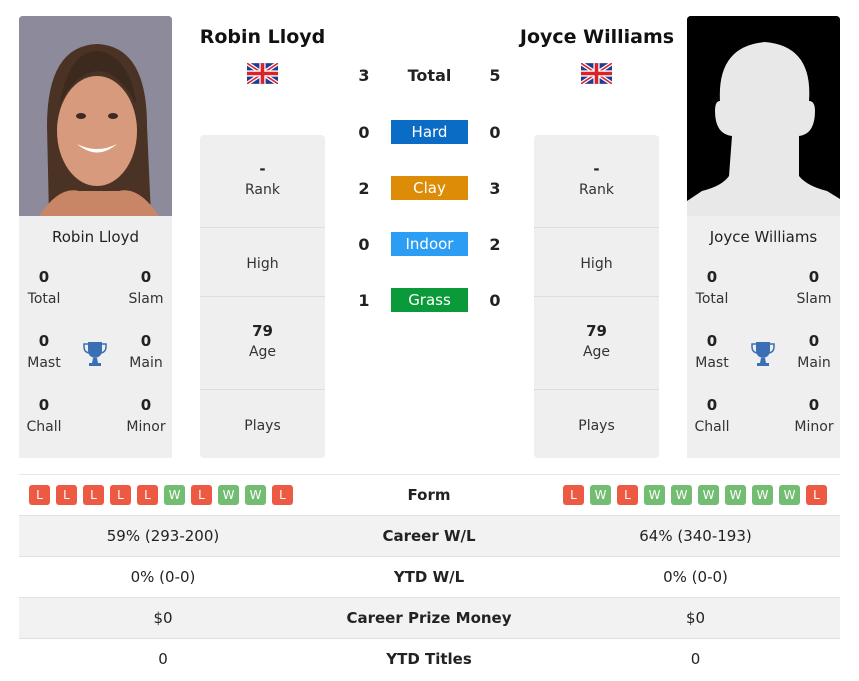 This screenshot has height=681, width=859. I want to click on h2h-clay-p2: 3, so click(495, 188).